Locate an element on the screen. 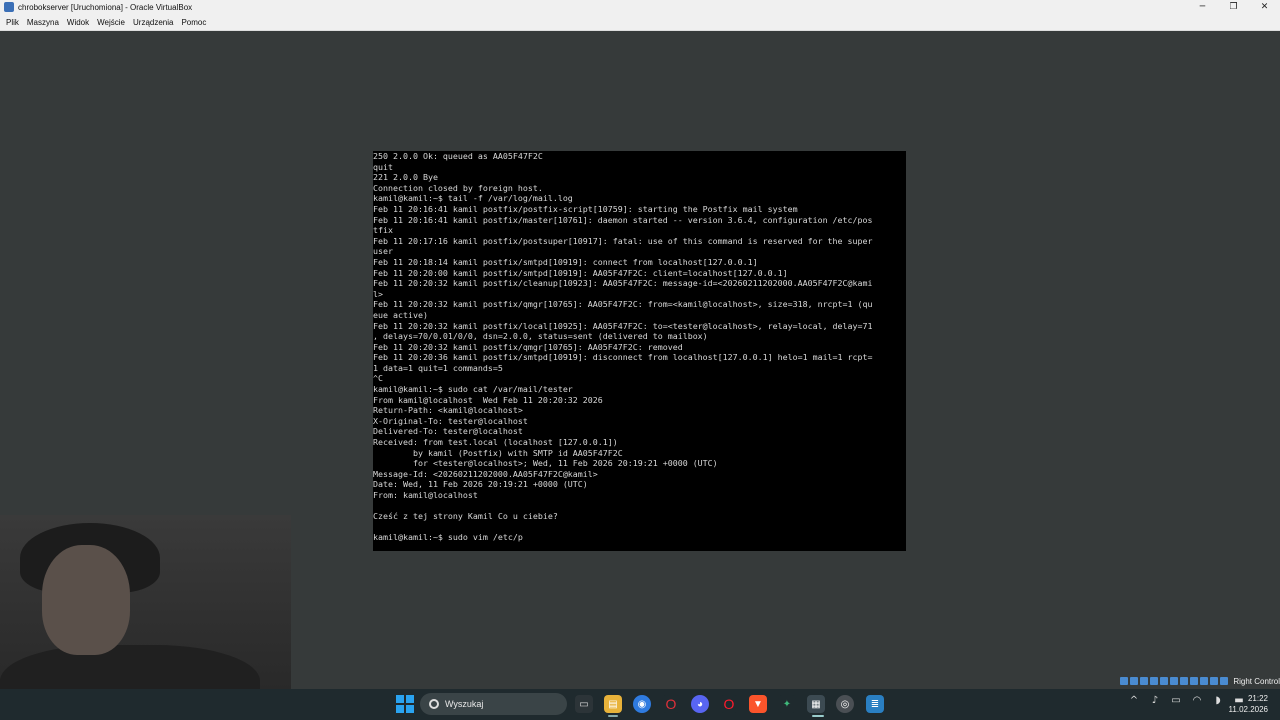  clock-time: 21:22 is located at coordinates (1257, 698).